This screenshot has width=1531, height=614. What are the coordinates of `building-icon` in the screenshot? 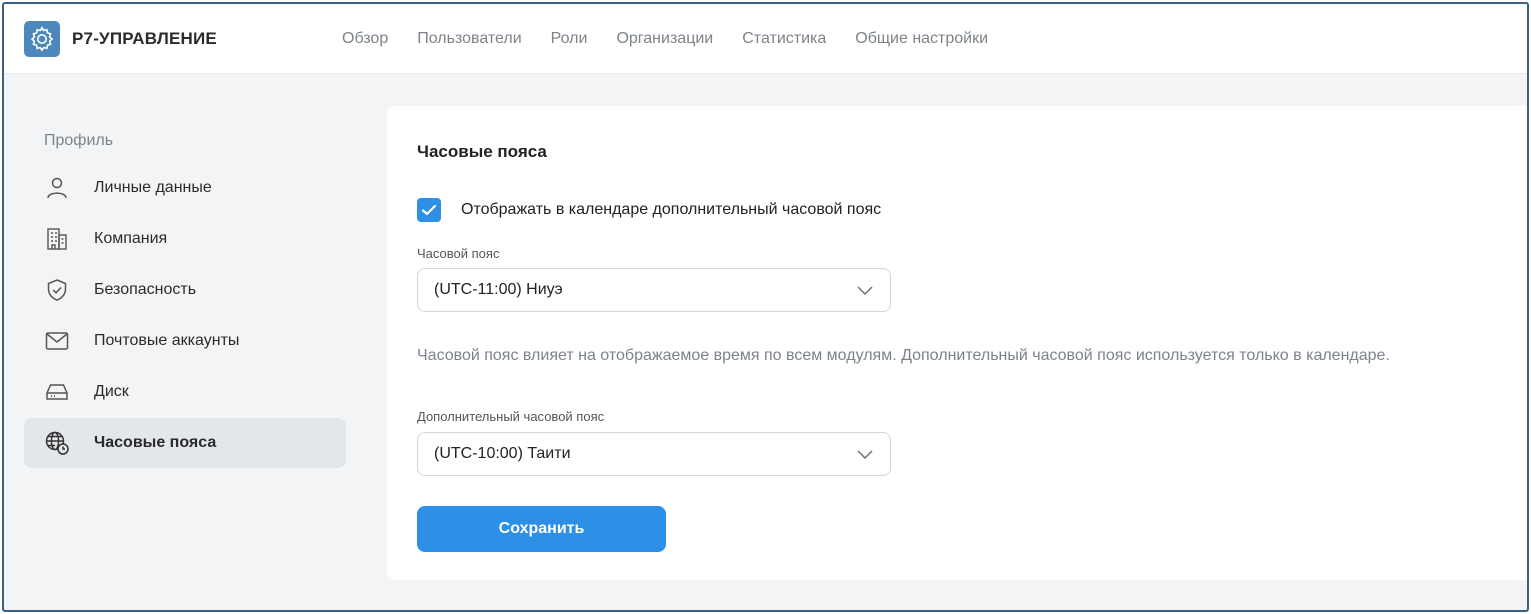 It's located at (57, 239).